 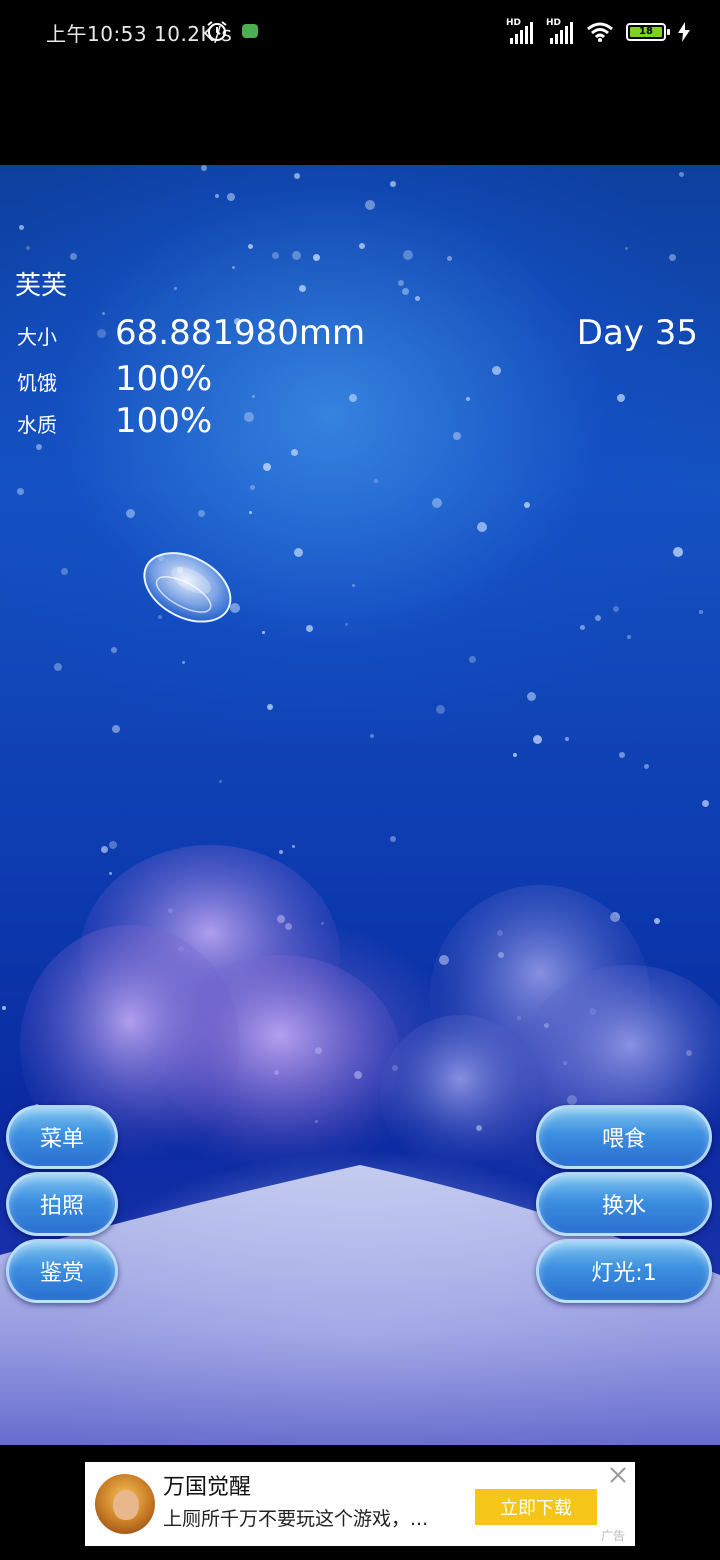 What do you see at coordinates (62, 1271) in the screenshot?
I see `gallery-button: 鉴赏` at bounding box center [62, 1271].